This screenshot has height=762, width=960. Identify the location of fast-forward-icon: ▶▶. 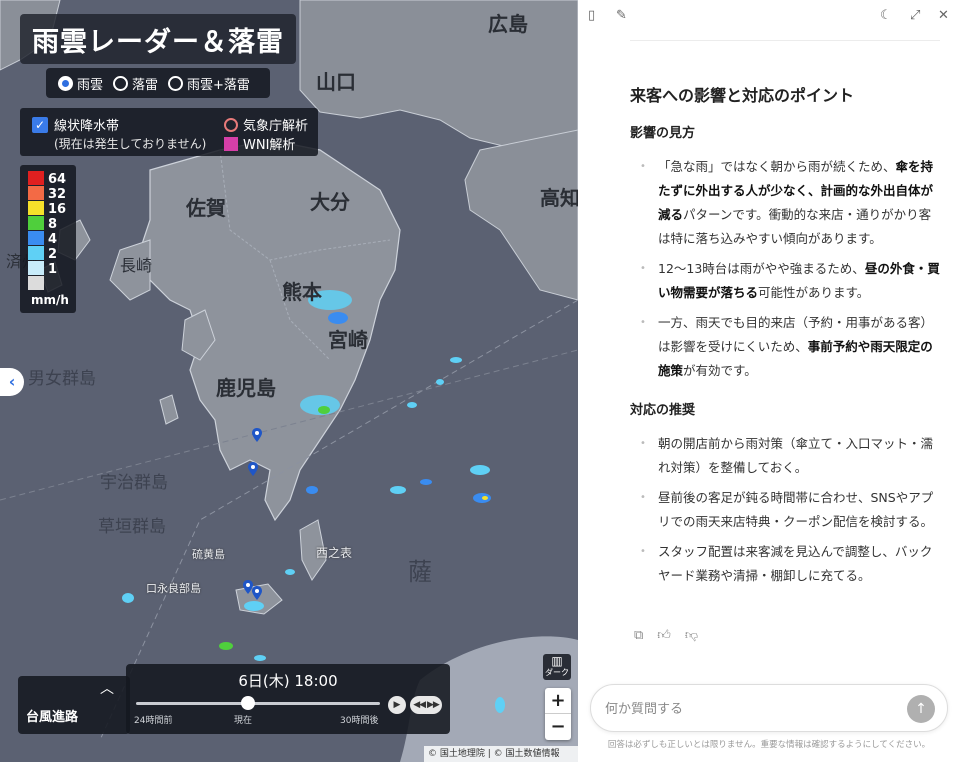
(433, 705).